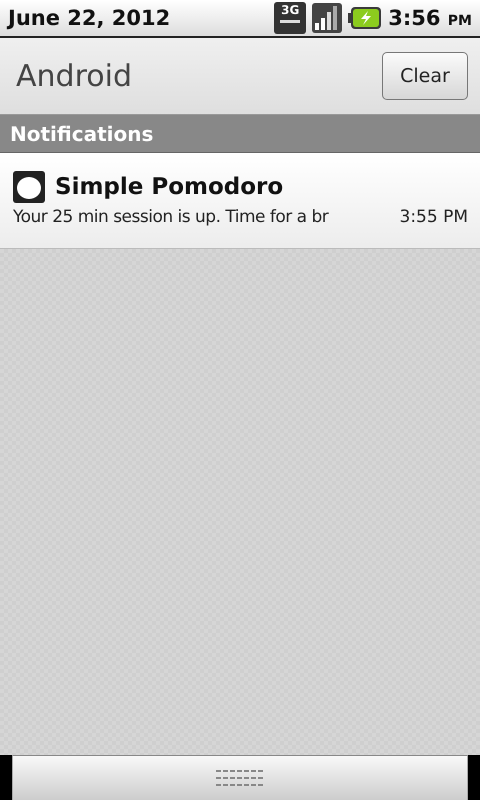 The width and height of the screenshot is (480, 800). I want to click on grip-icon, so click(240, 778).